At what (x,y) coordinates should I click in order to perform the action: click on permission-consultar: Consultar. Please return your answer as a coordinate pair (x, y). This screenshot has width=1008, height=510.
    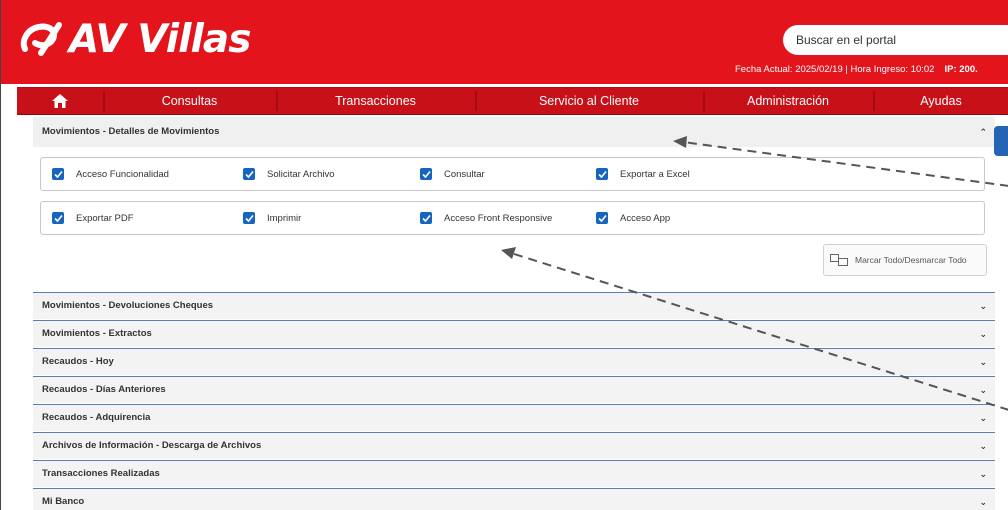
    Looking at the image, I should click on (452, 174).